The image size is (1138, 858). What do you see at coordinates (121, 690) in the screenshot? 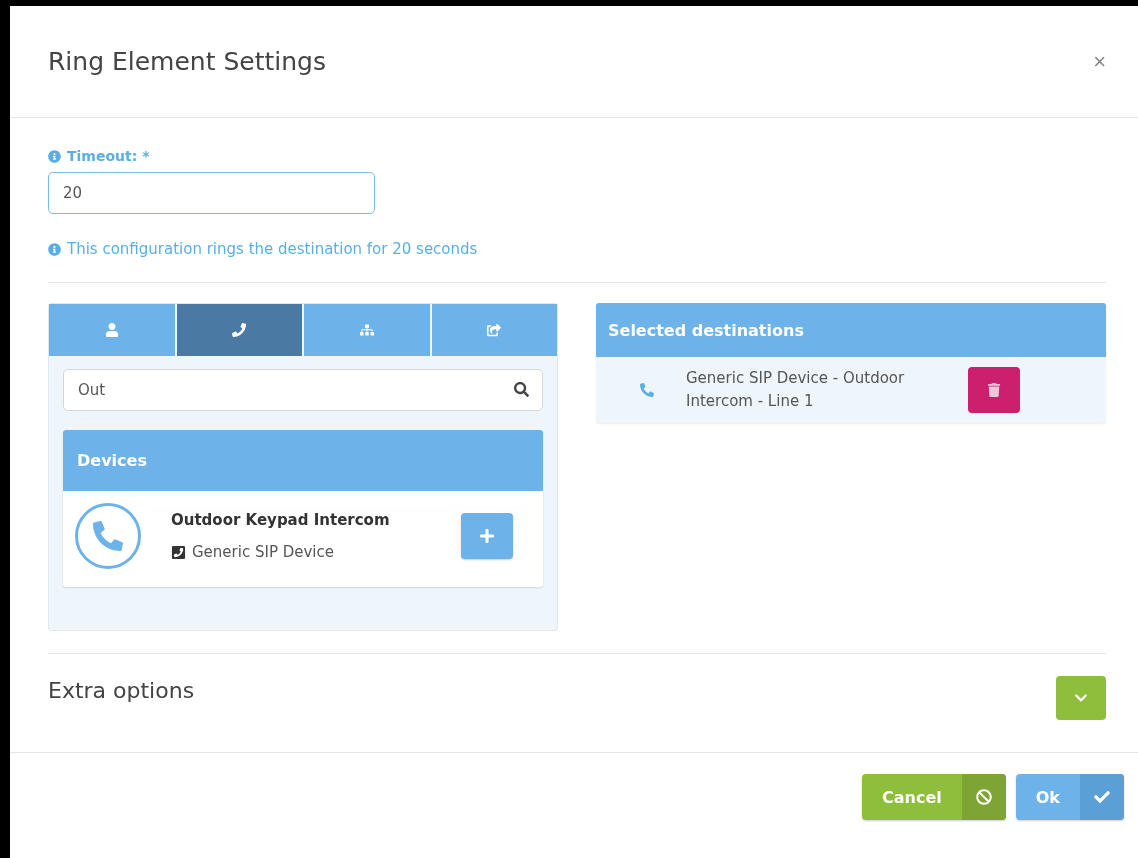
I see `section-title: Extra options` at bounding box center [121, 690].